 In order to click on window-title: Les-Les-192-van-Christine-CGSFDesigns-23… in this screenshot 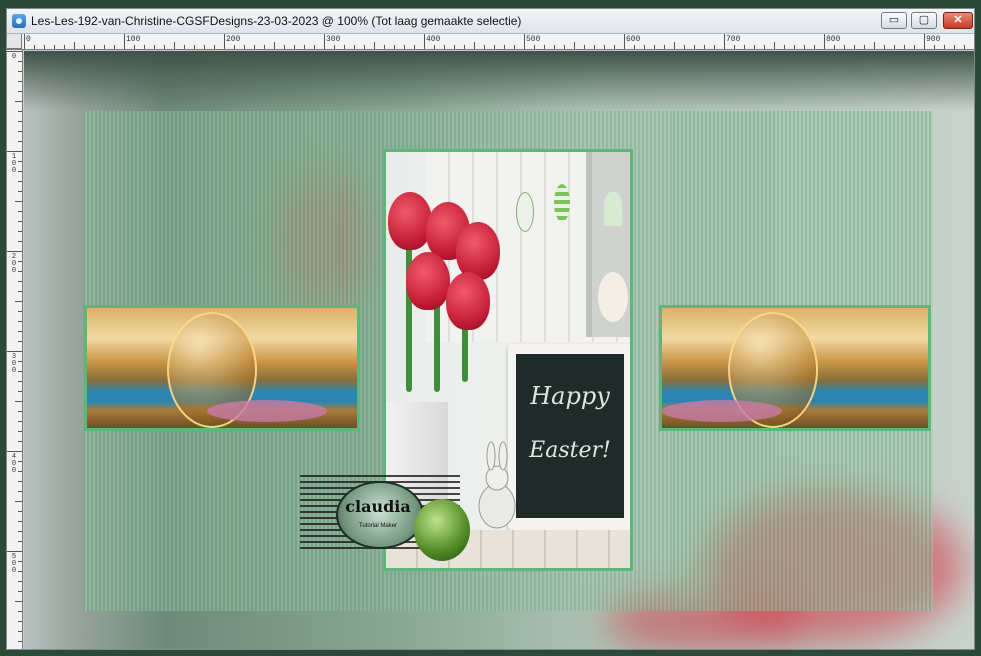, I will do `click(276, 21)`.